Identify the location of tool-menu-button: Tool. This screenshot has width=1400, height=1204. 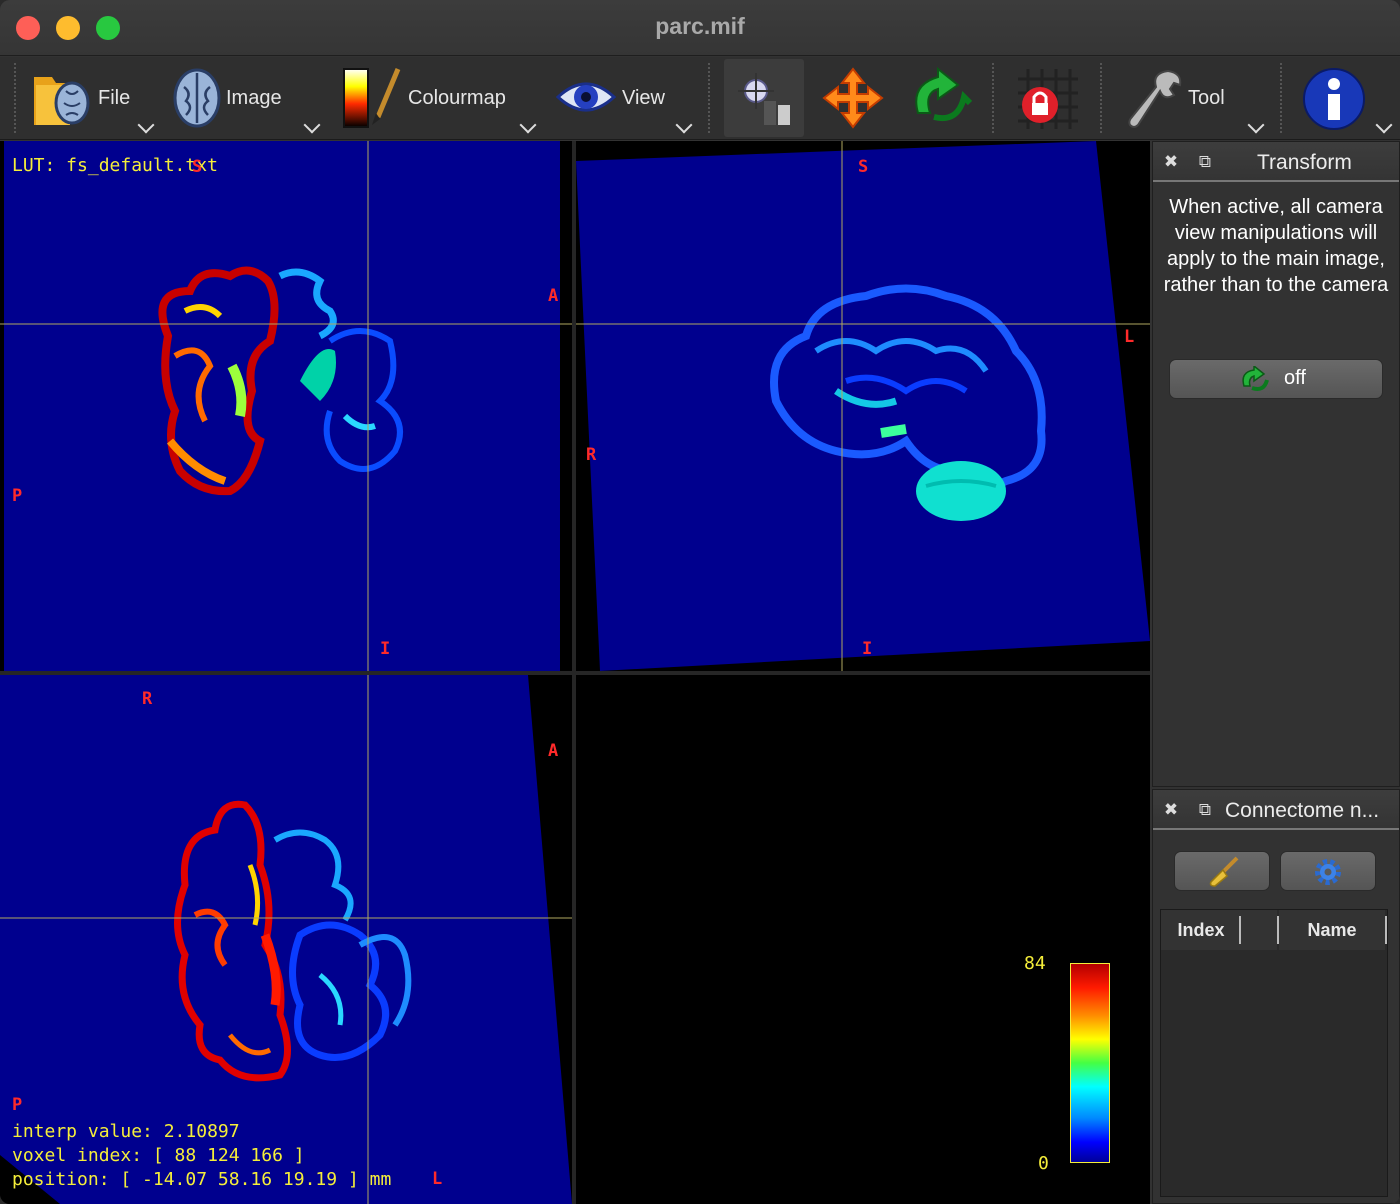
(1199, 98).